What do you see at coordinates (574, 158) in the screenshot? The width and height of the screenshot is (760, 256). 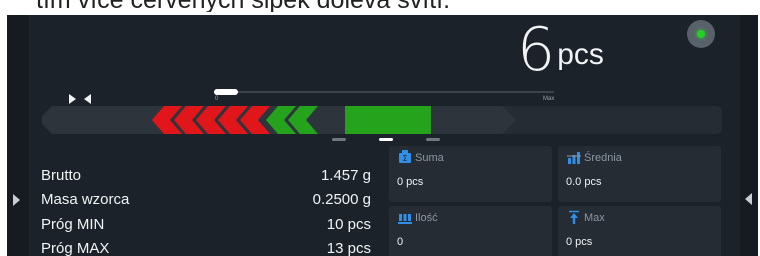 I see `average-icon` at bounding box center [574, 158].